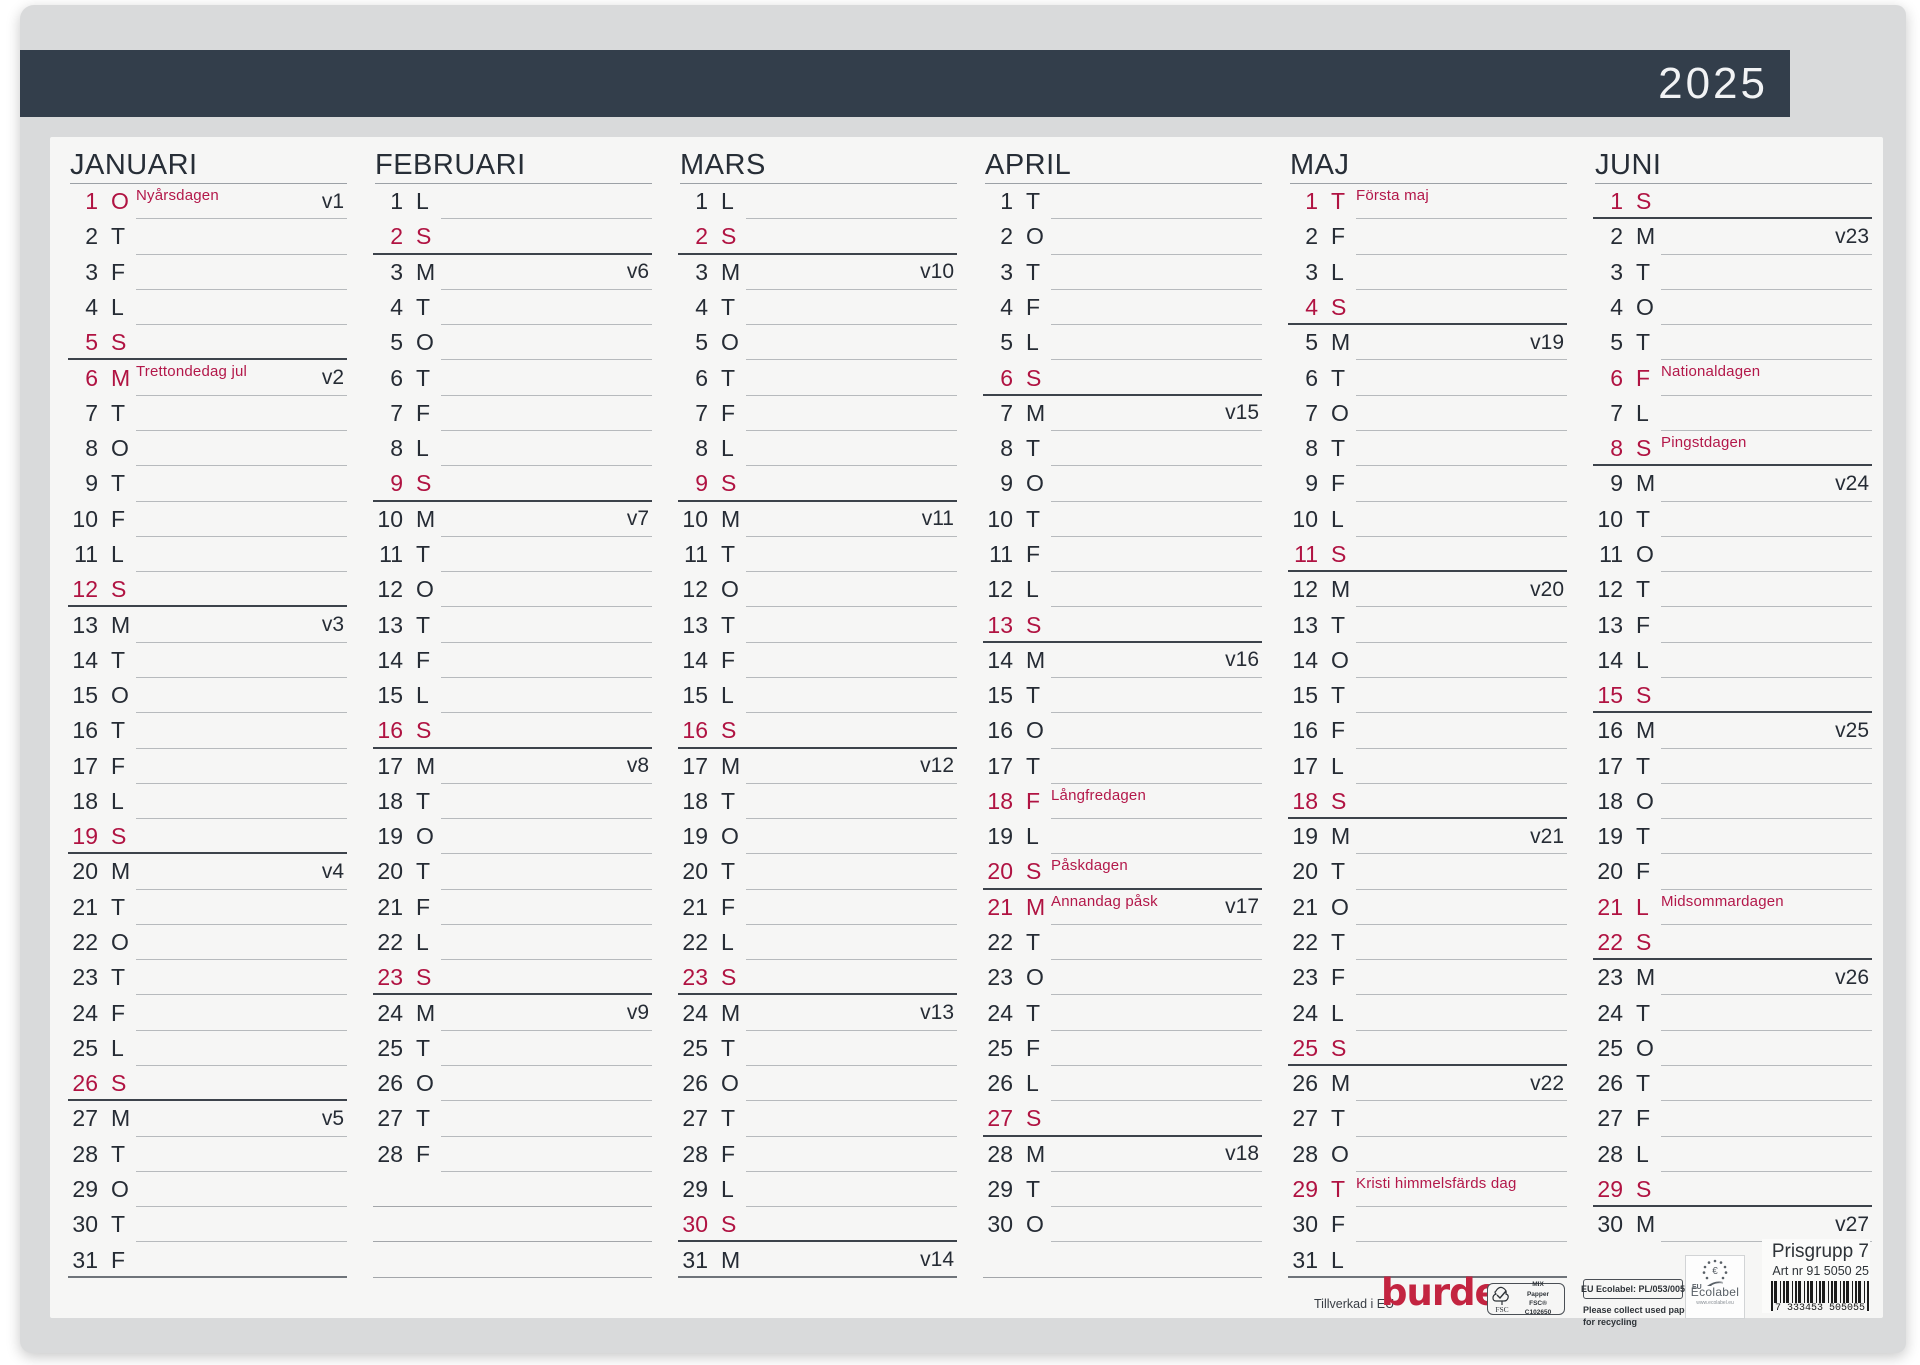  Describe the element at coordinates (1122, 1119) in the screenshot. I see `day-row: 27 S` at that location.